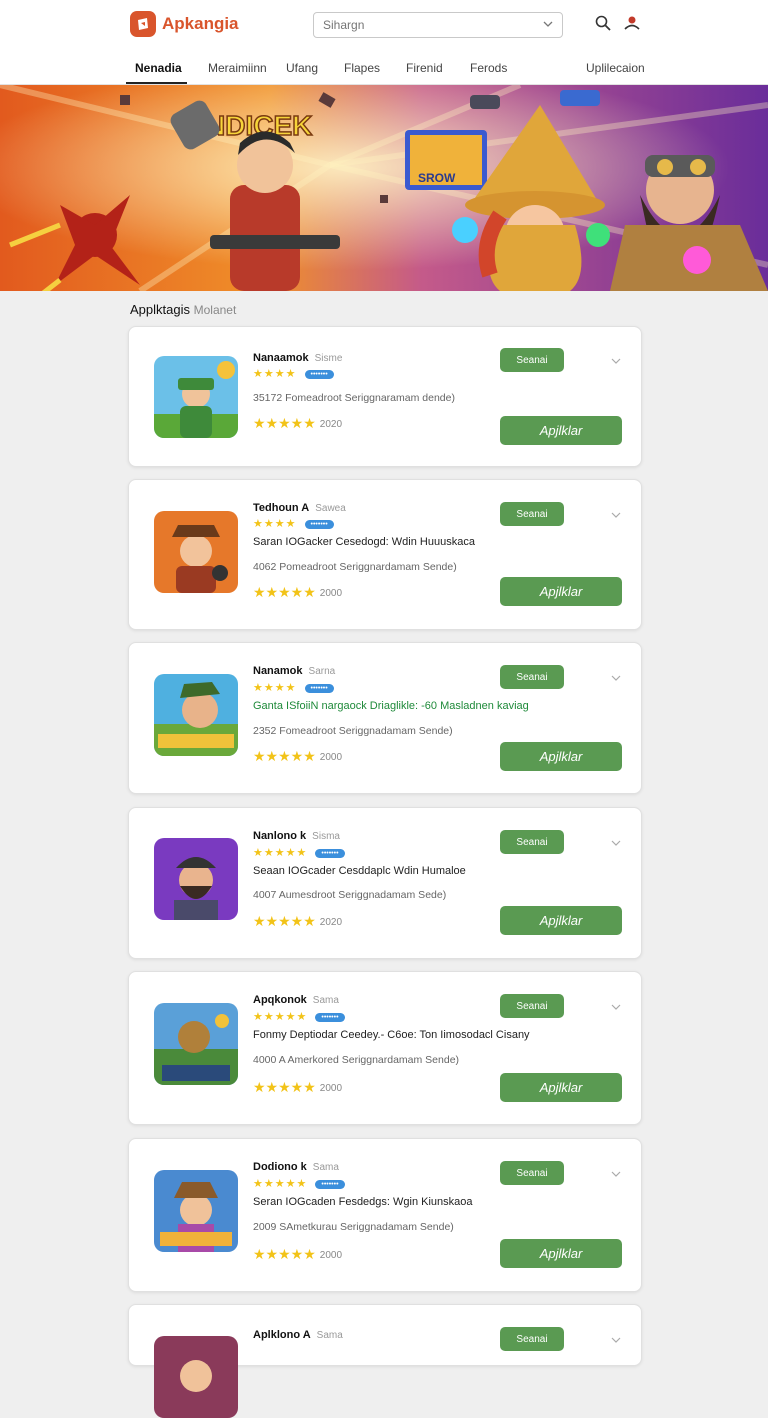  Describe the element at coordinates (296, 1000) in the screenshot. I see `app-name: Apqkonok Sama` at that location.